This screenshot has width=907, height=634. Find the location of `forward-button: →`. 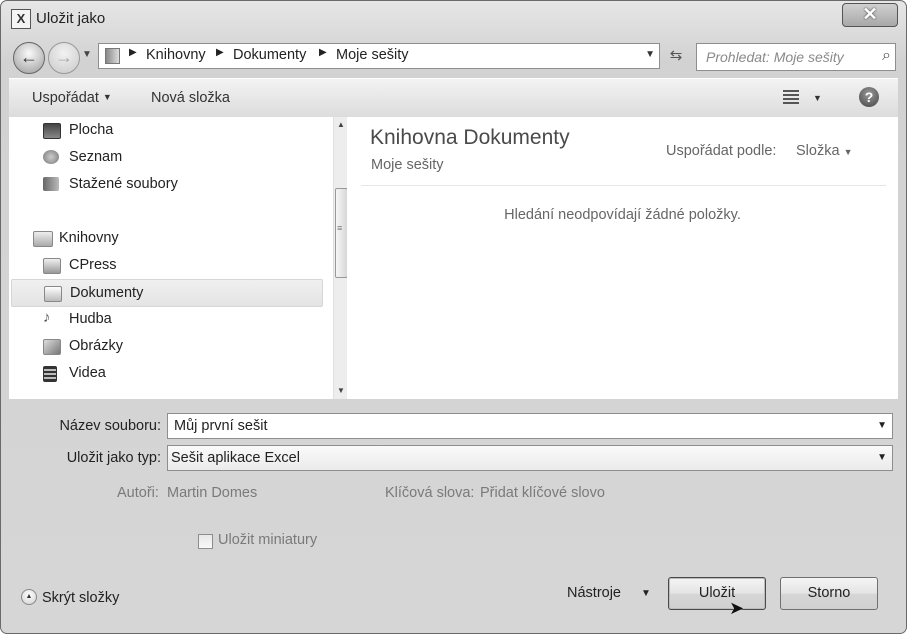

forward-button: → is located at coordinates (64, 58).